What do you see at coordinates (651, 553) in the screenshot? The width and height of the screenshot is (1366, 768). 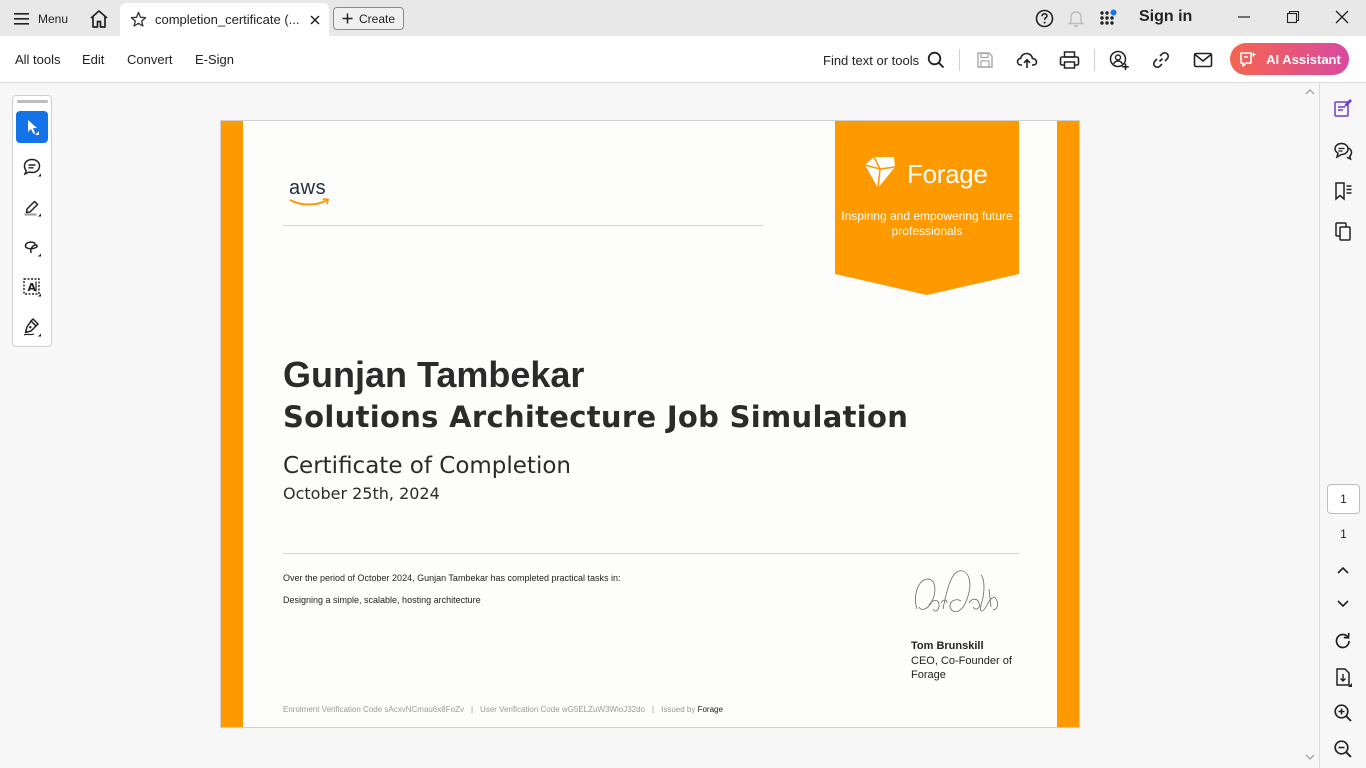 I see `body-divider` at bounding box center [651, 553].